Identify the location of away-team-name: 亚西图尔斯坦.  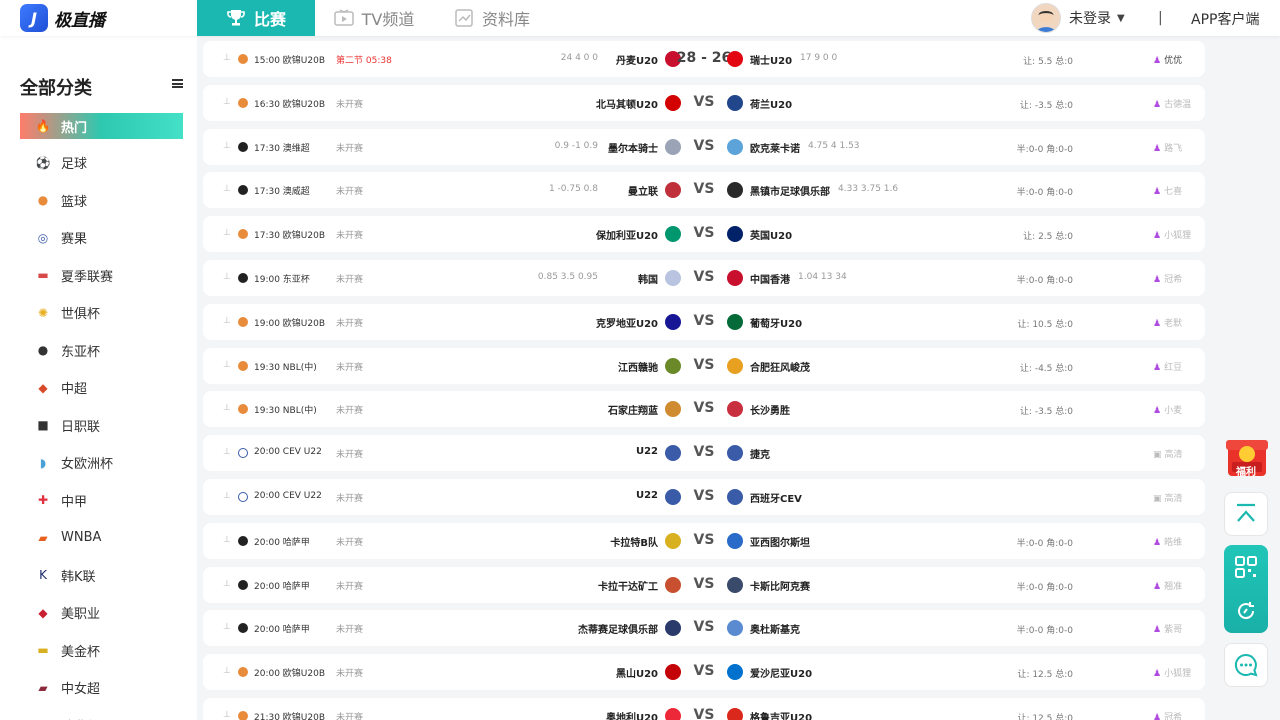
(780, 541).